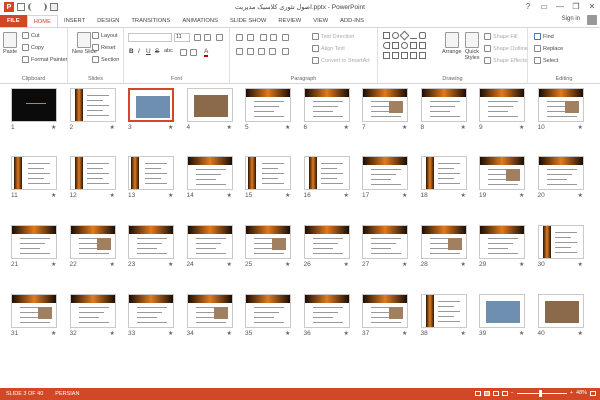 The image size is (600, 400). What do you see at coordinates (395, 35) in the screenshot?
I see `oval-shape-icon` at bounding box center [395, 35].